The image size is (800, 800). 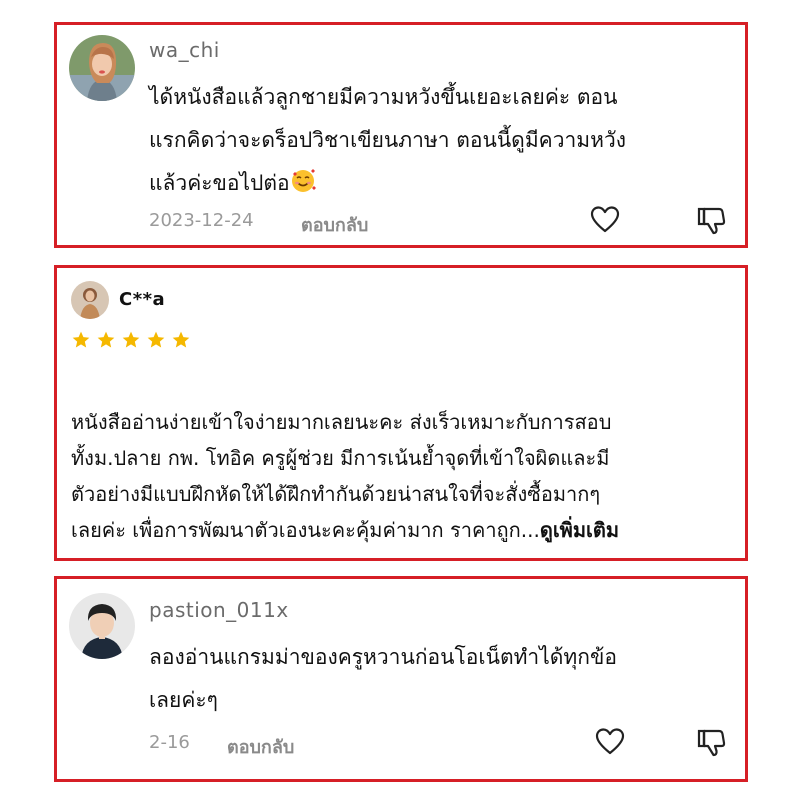 What do you see at coordinates (183, 700) in the screenshot?
I see `comment-line: เลยค่ะๆ` at bounding box center [183, 700].